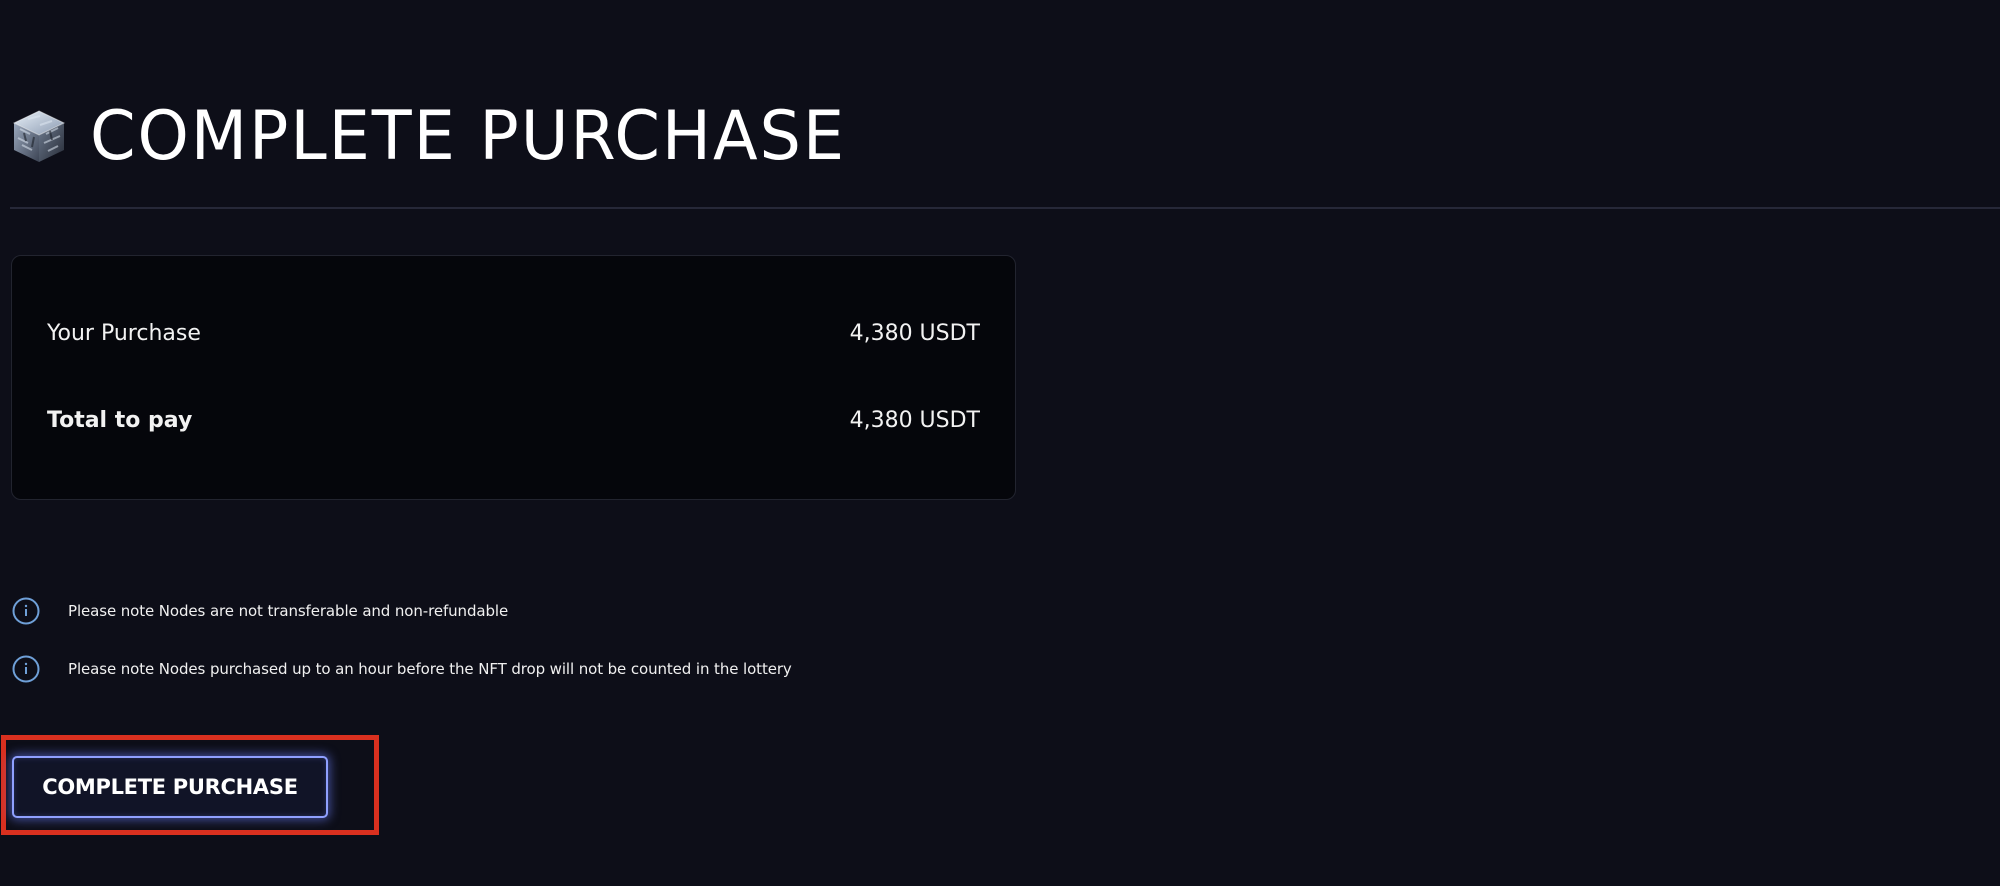  I want to click on node-cube-icon, so click(39, 136).